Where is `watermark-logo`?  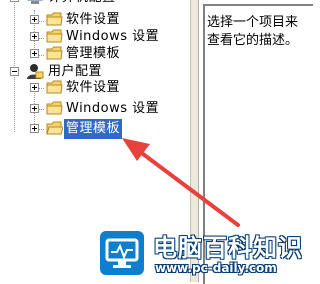
watermark-logo is located at coordinates (122, 253).